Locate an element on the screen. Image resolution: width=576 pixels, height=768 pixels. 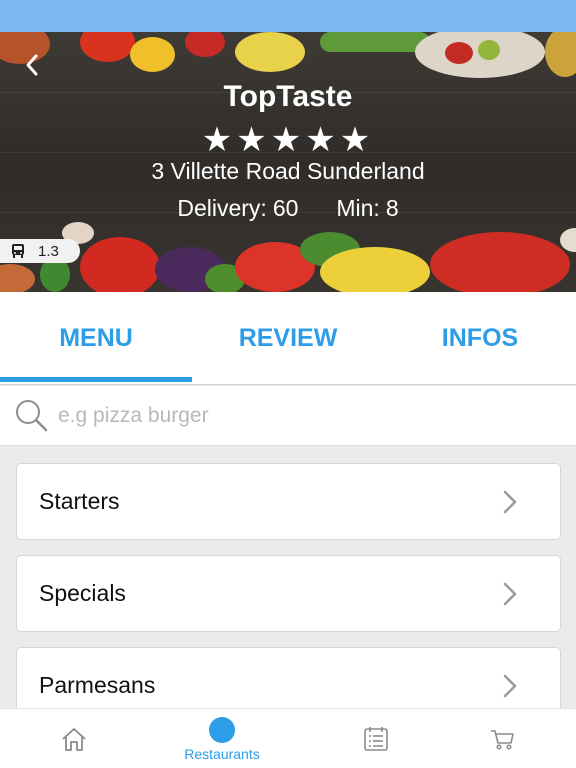
home-icon is located at coordinates (74, 739).